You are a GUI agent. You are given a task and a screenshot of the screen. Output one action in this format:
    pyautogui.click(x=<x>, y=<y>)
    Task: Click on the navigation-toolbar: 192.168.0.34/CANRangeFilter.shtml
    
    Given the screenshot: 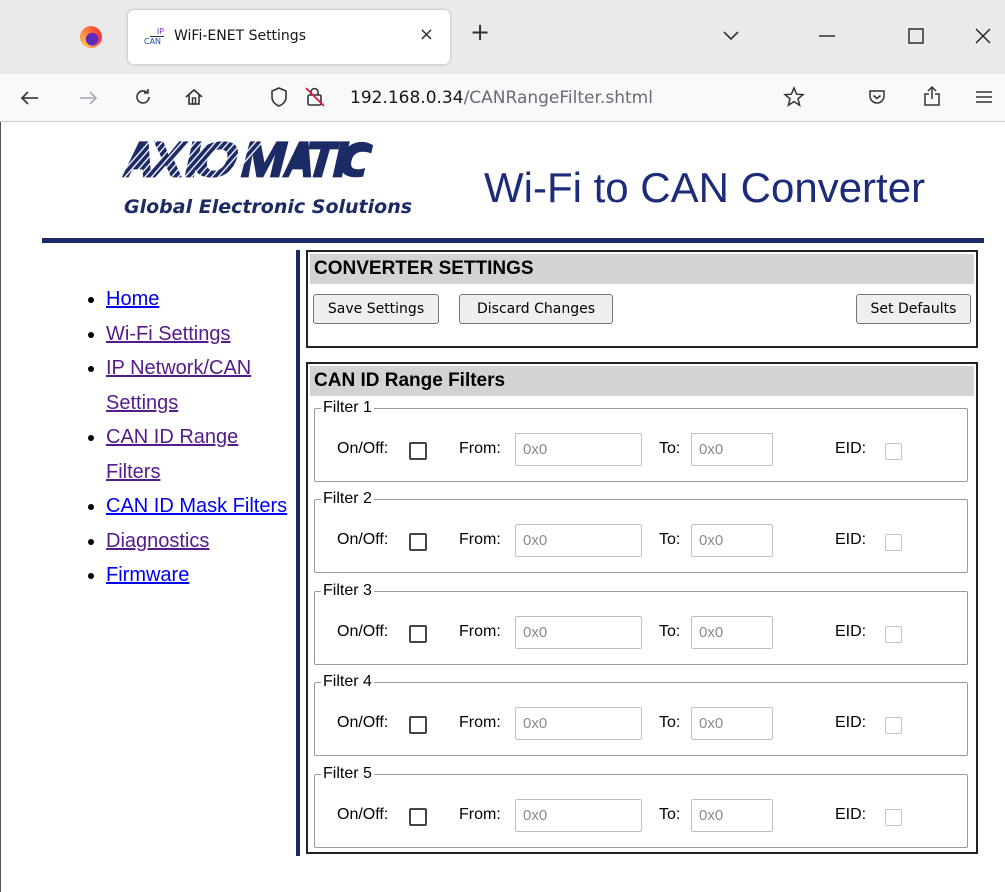 What is the action you would take?
    pyautogui.click(x=502, y=98)
    